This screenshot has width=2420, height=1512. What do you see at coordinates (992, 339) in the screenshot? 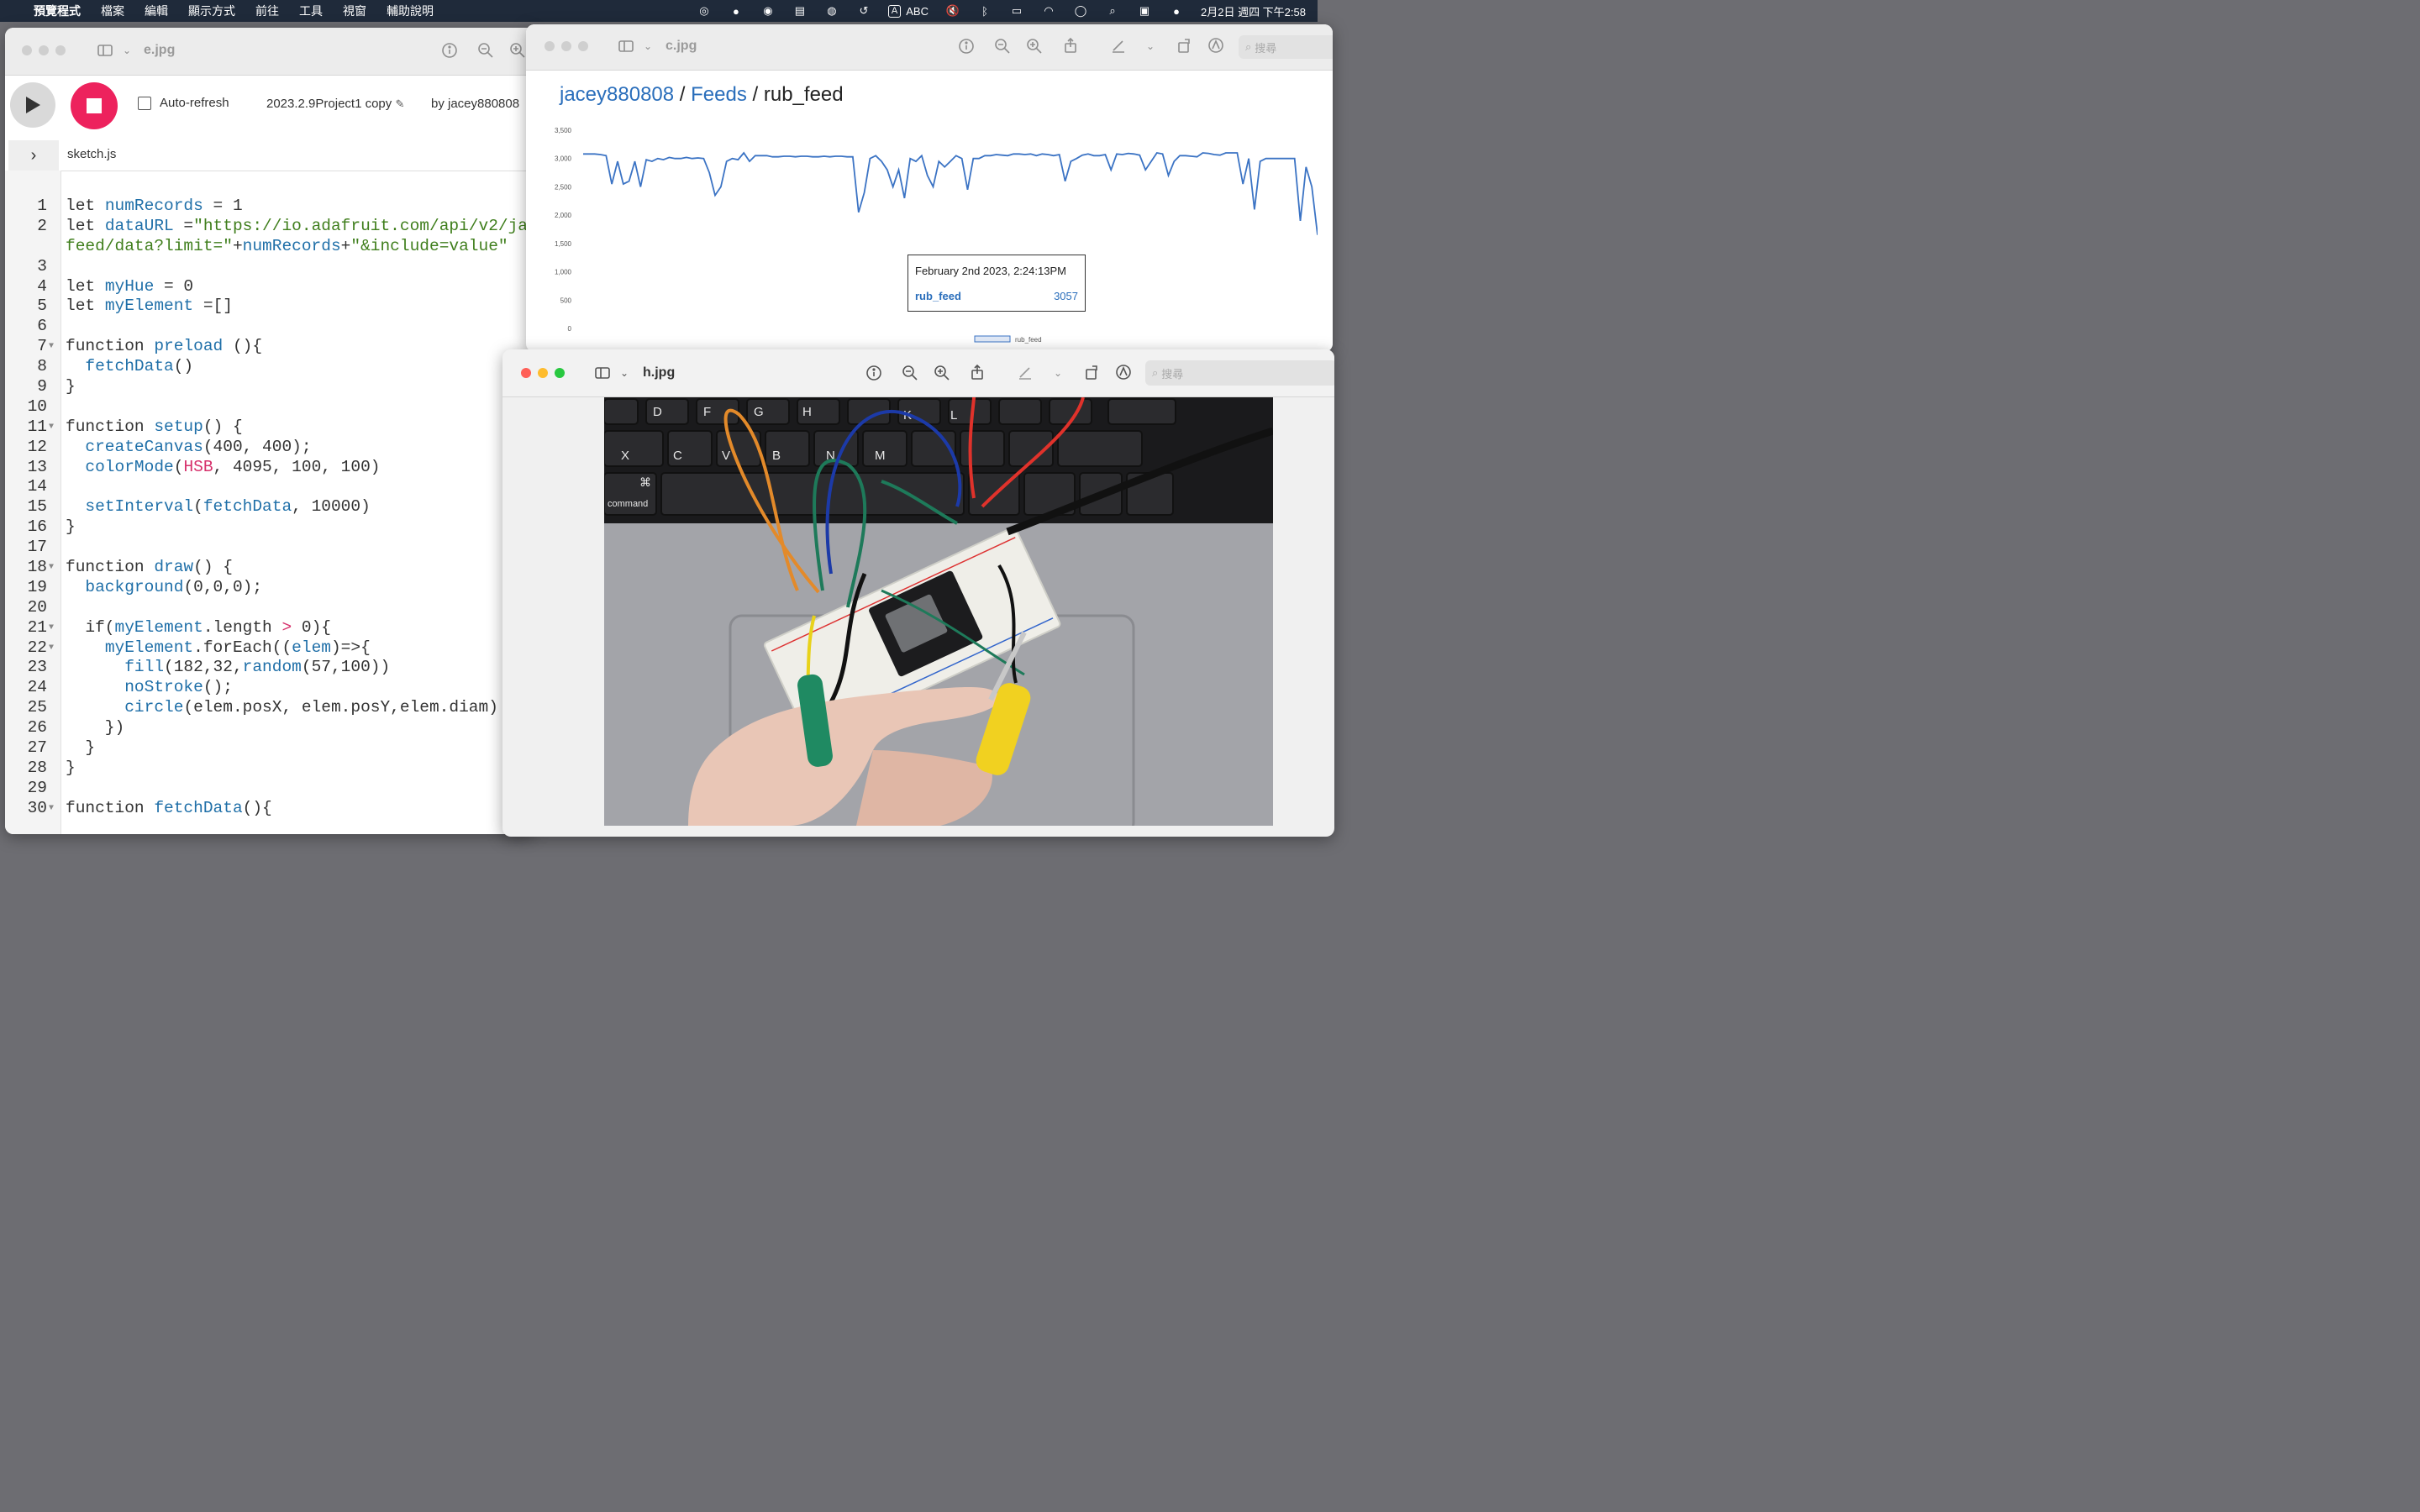
I see `legend-swatch` at bounding box center [992, 339].